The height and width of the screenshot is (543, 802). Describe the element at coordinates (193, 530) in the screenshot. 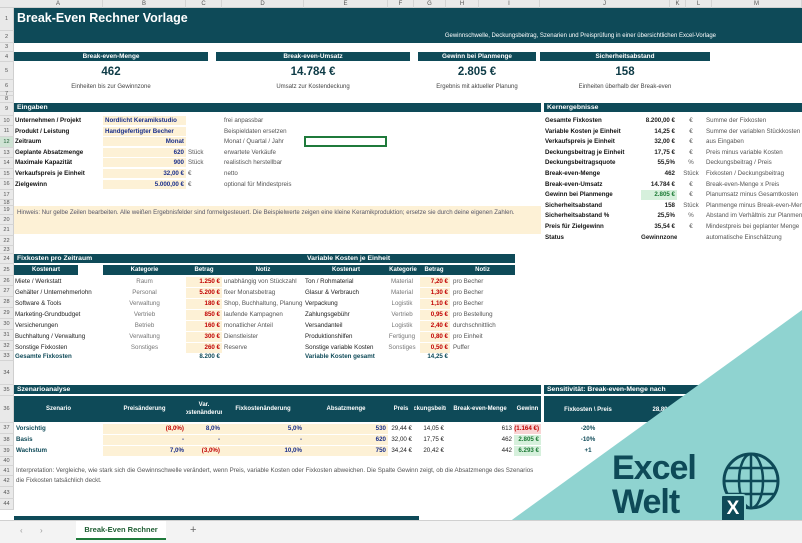

I see `add-sheet-icon: +` at that location.